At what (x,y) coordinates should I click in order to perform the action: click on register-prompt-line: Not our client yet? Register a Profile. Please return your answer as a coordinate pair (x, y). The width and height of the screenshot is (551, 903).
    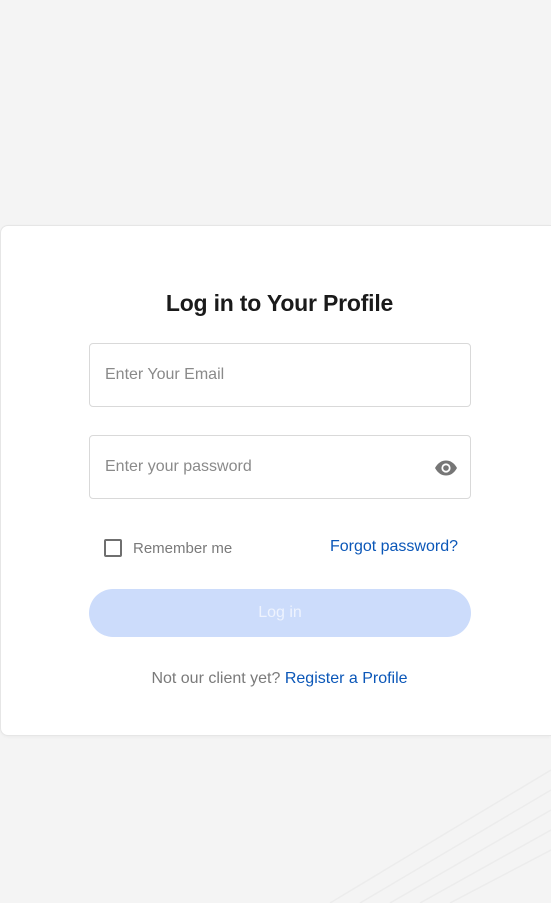
    Looking at the image, I should click on (276, 679).